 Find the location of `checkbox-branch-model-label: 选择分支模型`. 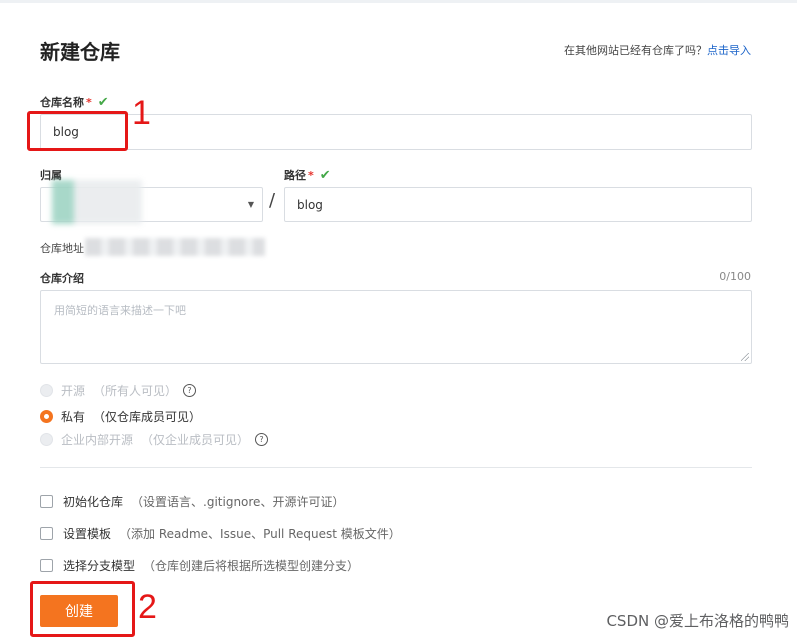

checkbox-branch-model-label: 选择分支模型 is located at coordinates (99, 566).